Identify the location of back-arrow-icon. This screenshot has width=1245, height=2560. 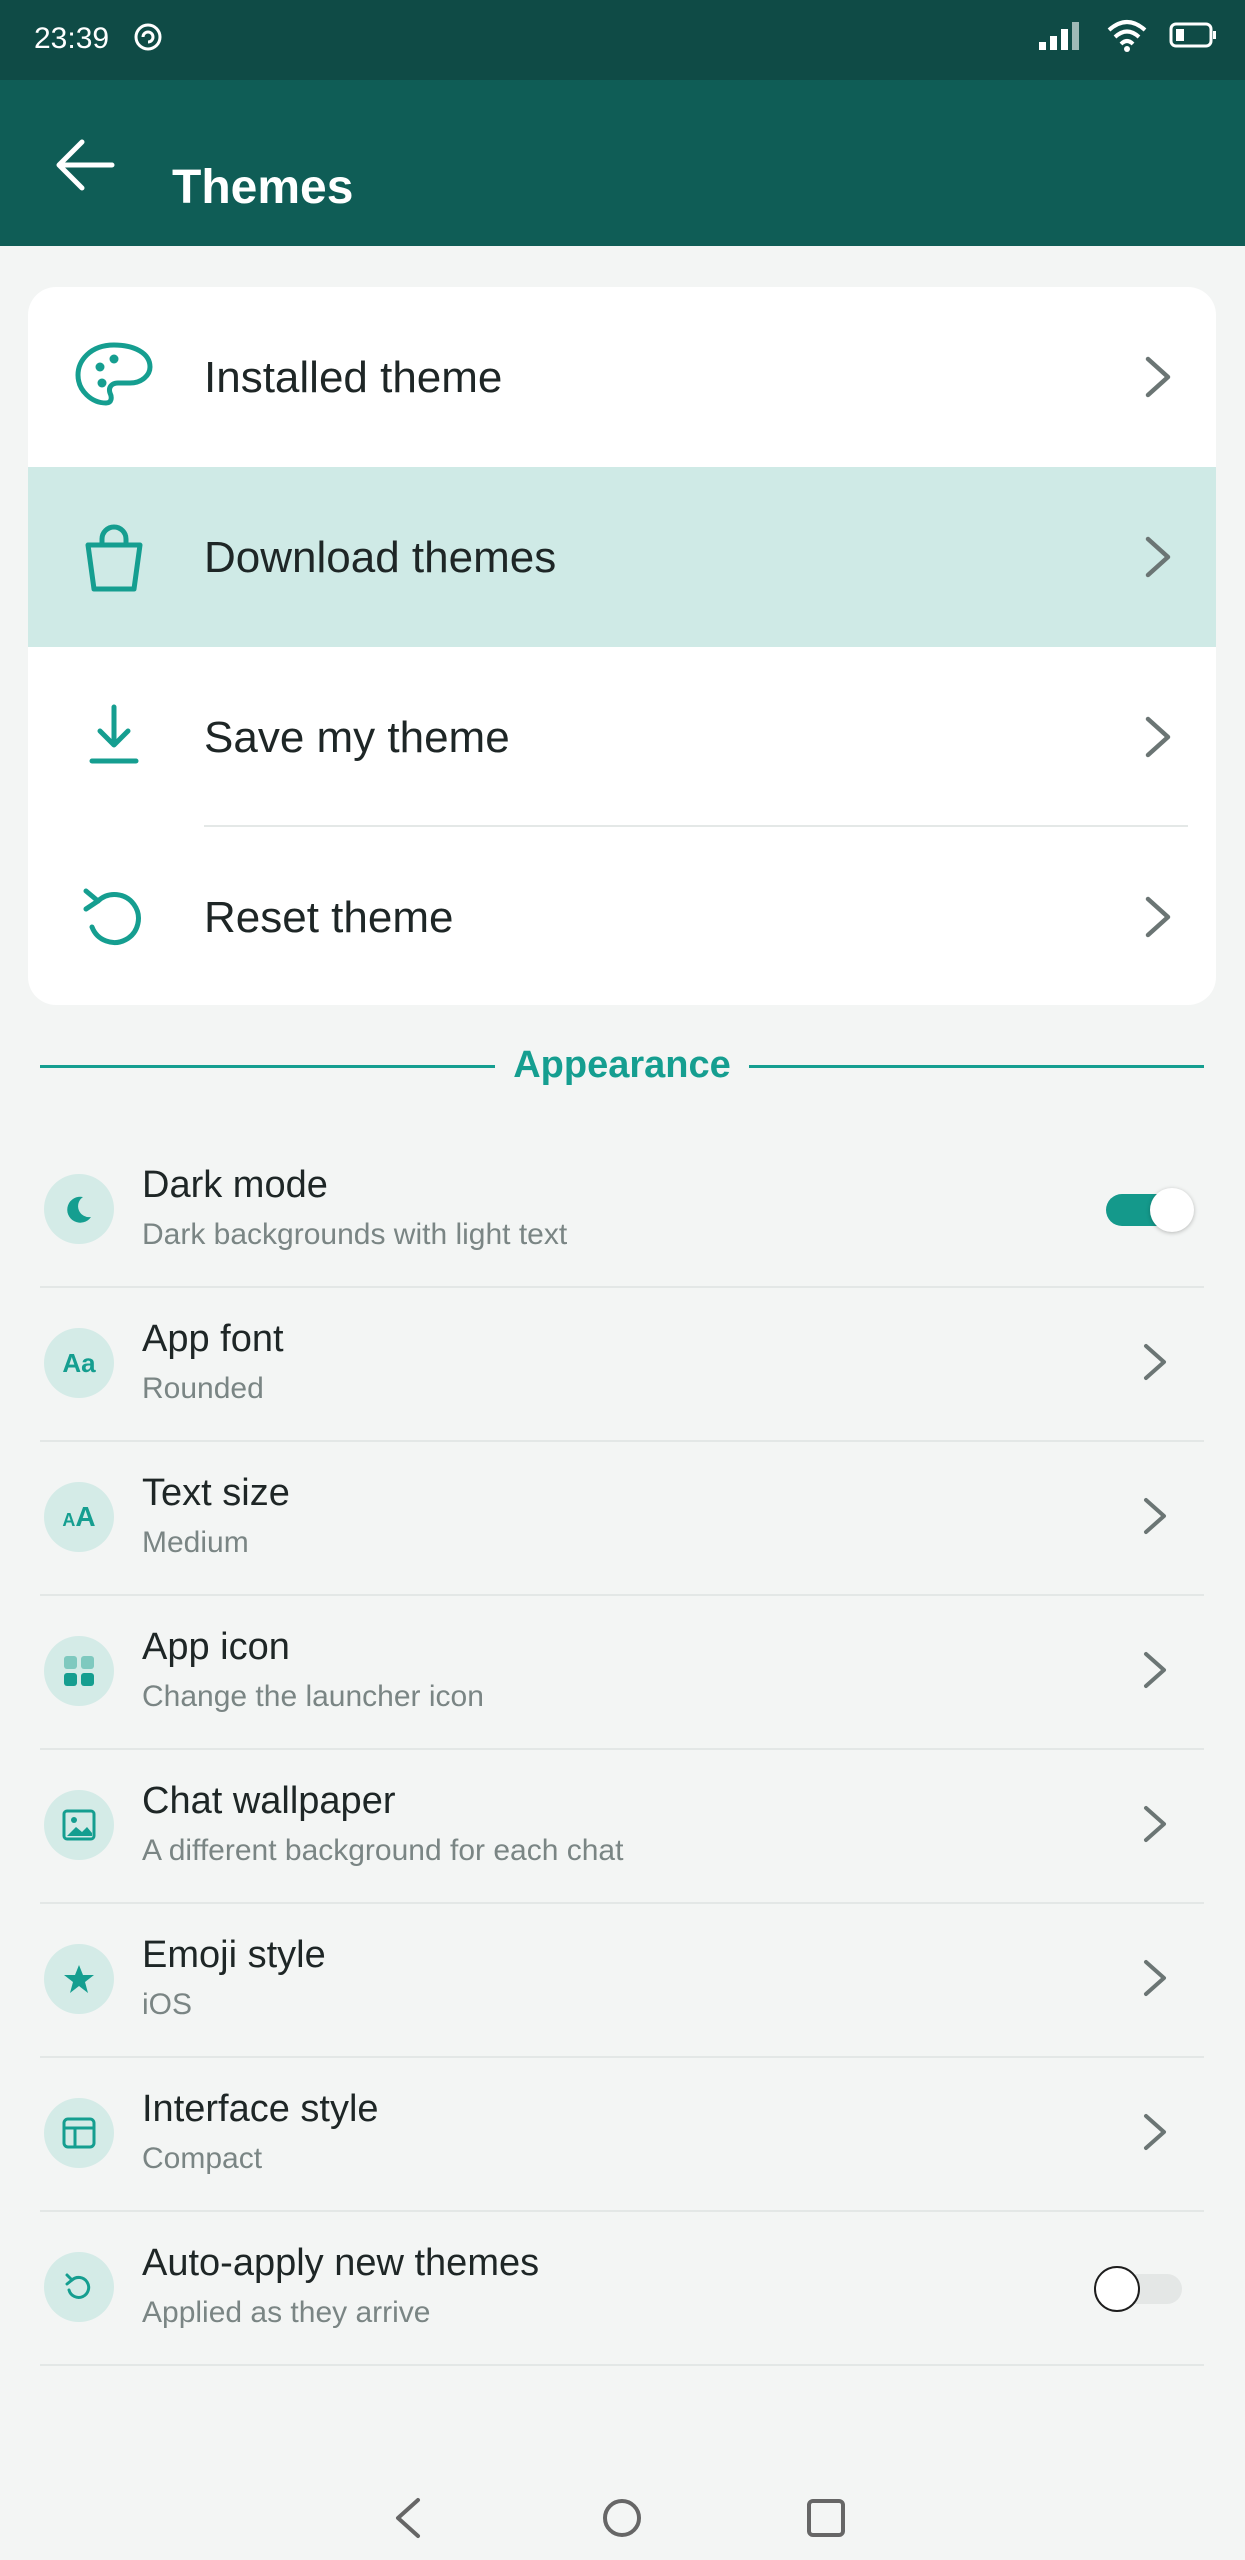
(85, 165).